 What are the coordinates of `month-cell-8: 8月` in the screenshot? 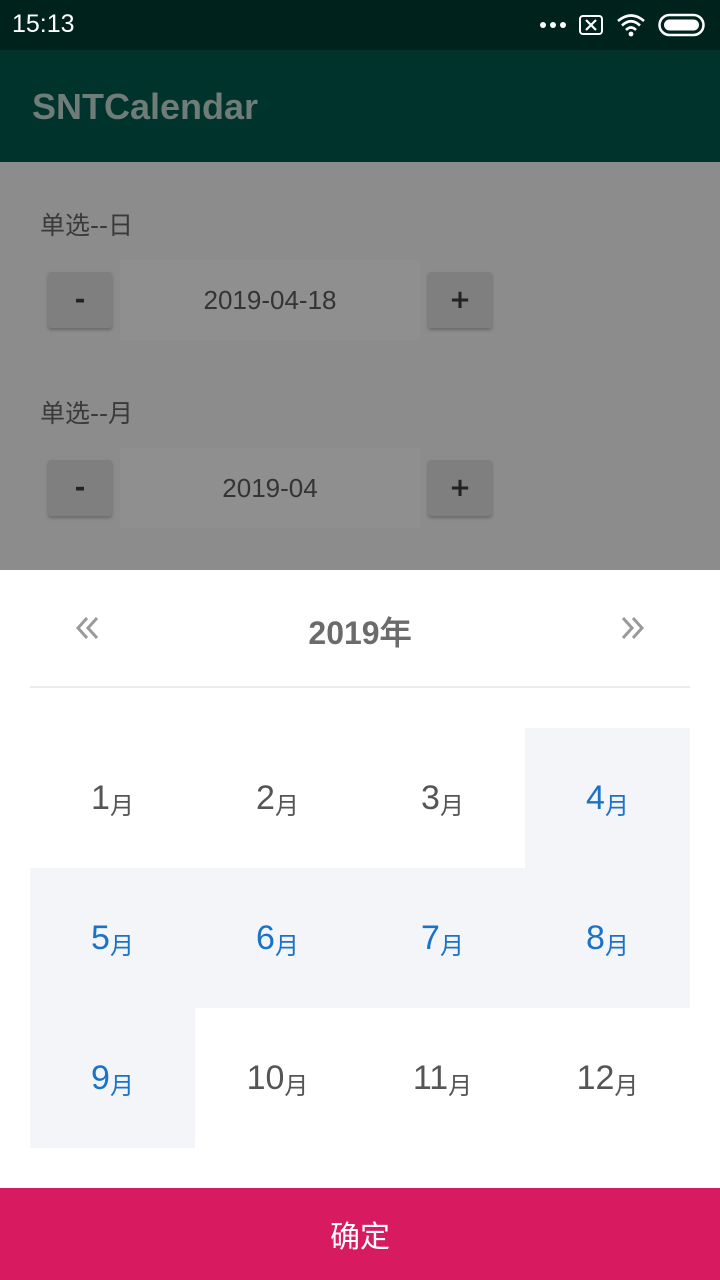 It's located at (607, 938).